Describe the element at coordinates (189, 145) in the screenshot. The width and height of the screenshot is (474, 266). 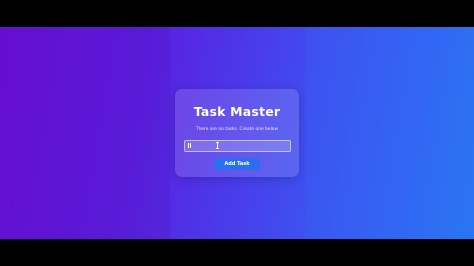
I see `pencil-icon` at that location.